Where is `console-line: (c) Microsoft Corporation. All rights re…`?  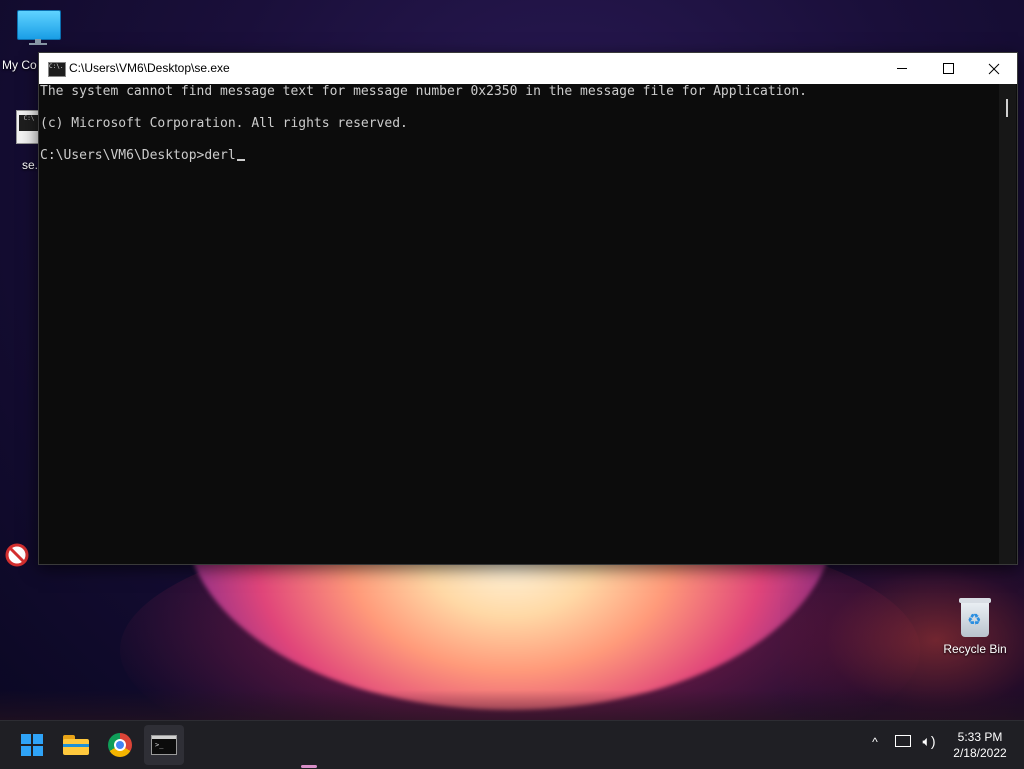
console-line: (c) Microsoft Corporation. All rights re… is located at coordinates (224, 123).